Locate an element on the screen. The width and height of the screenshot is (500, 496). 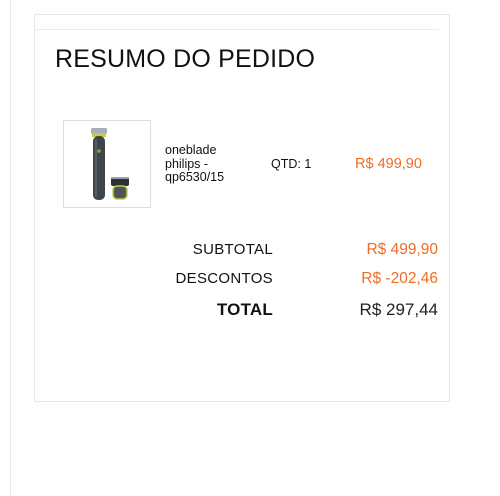
order-summary-title: RESUMO DO PEDIDO is located at coordinates (185, 59).